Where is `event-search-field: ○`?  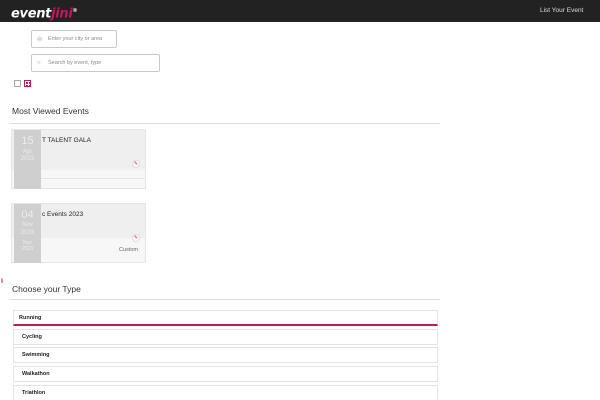
event-search-field: ○ is located at coordinates (95, 63).